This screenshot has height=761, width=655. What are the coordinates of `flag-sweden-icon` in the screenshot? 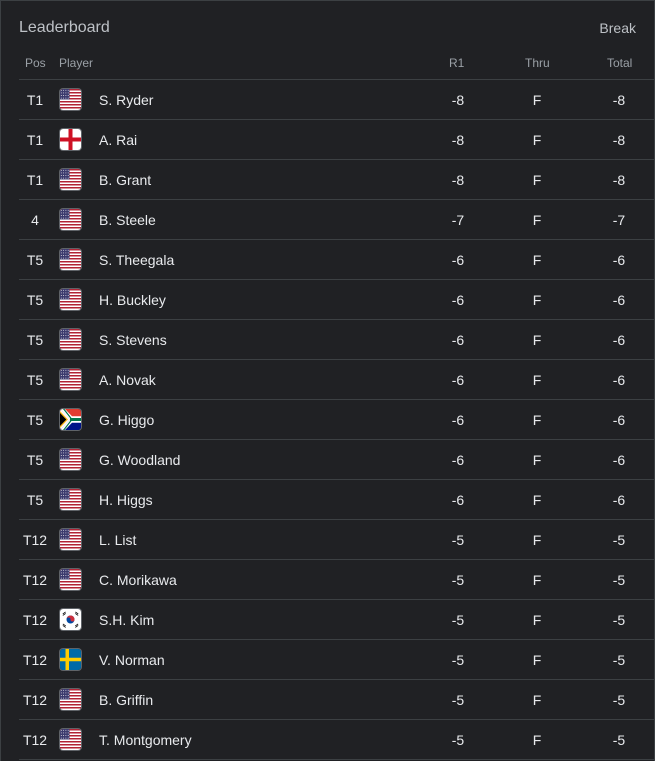 It's located at (70, 659).